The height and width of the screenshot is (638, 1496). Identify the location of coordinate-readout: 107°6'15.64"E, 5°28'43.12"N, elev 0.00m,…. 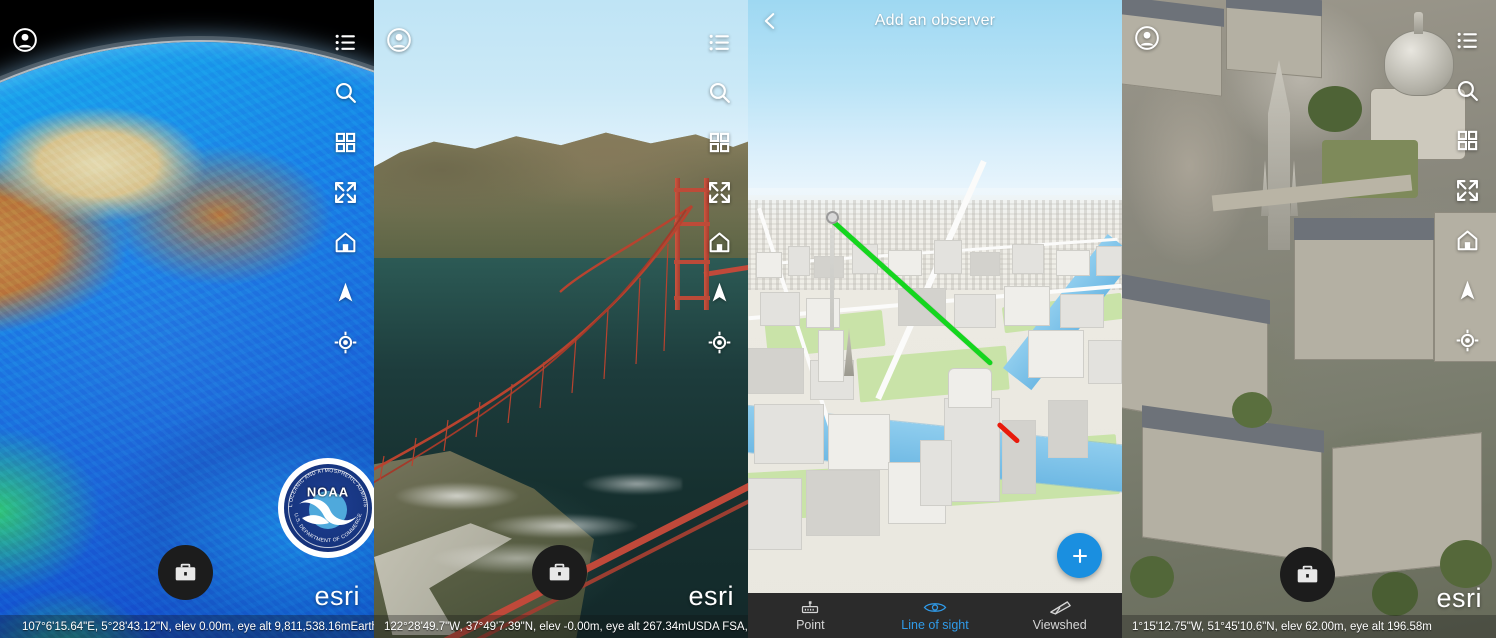
(186, 626).